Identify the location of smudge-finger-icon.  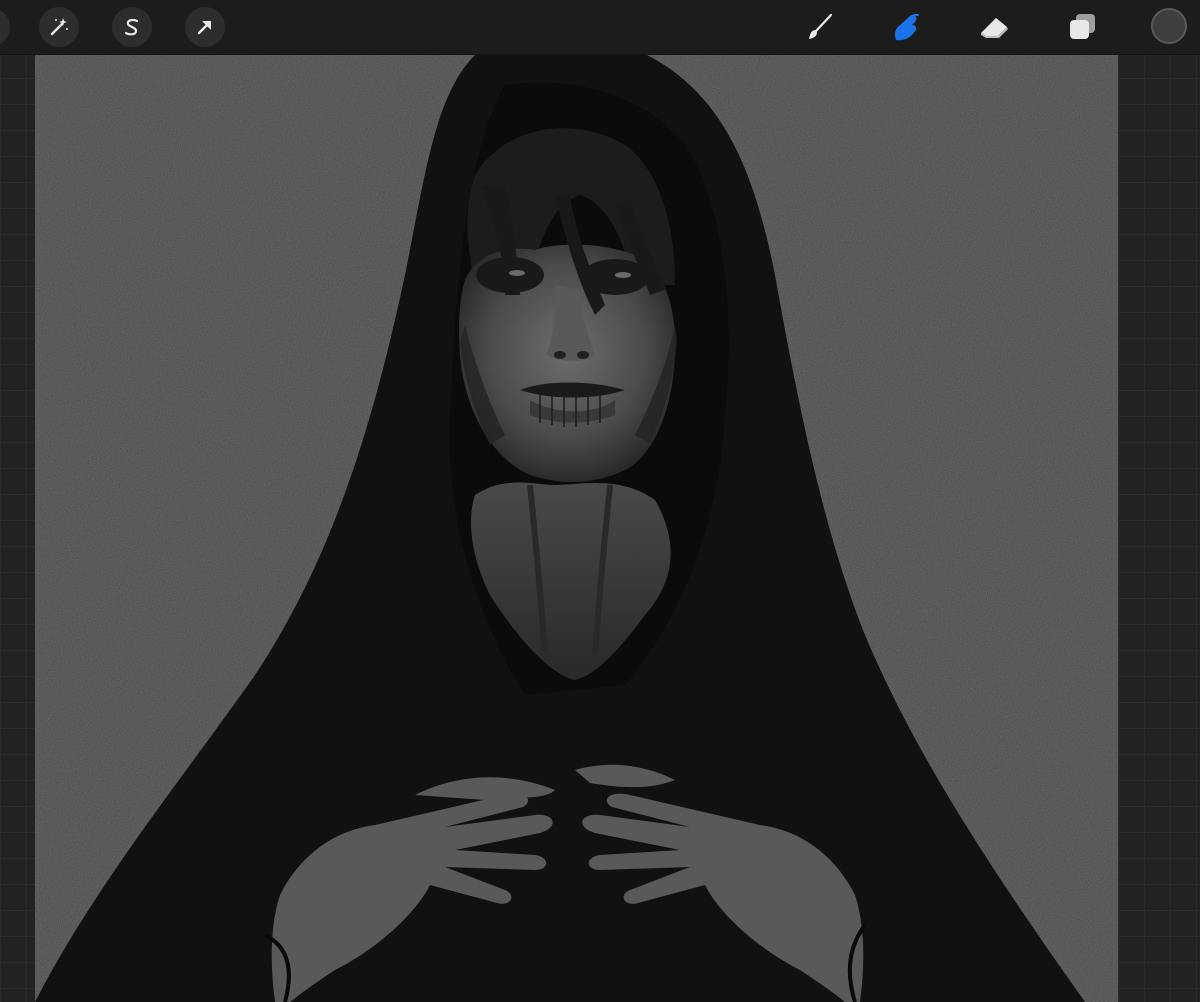
(906, 27).